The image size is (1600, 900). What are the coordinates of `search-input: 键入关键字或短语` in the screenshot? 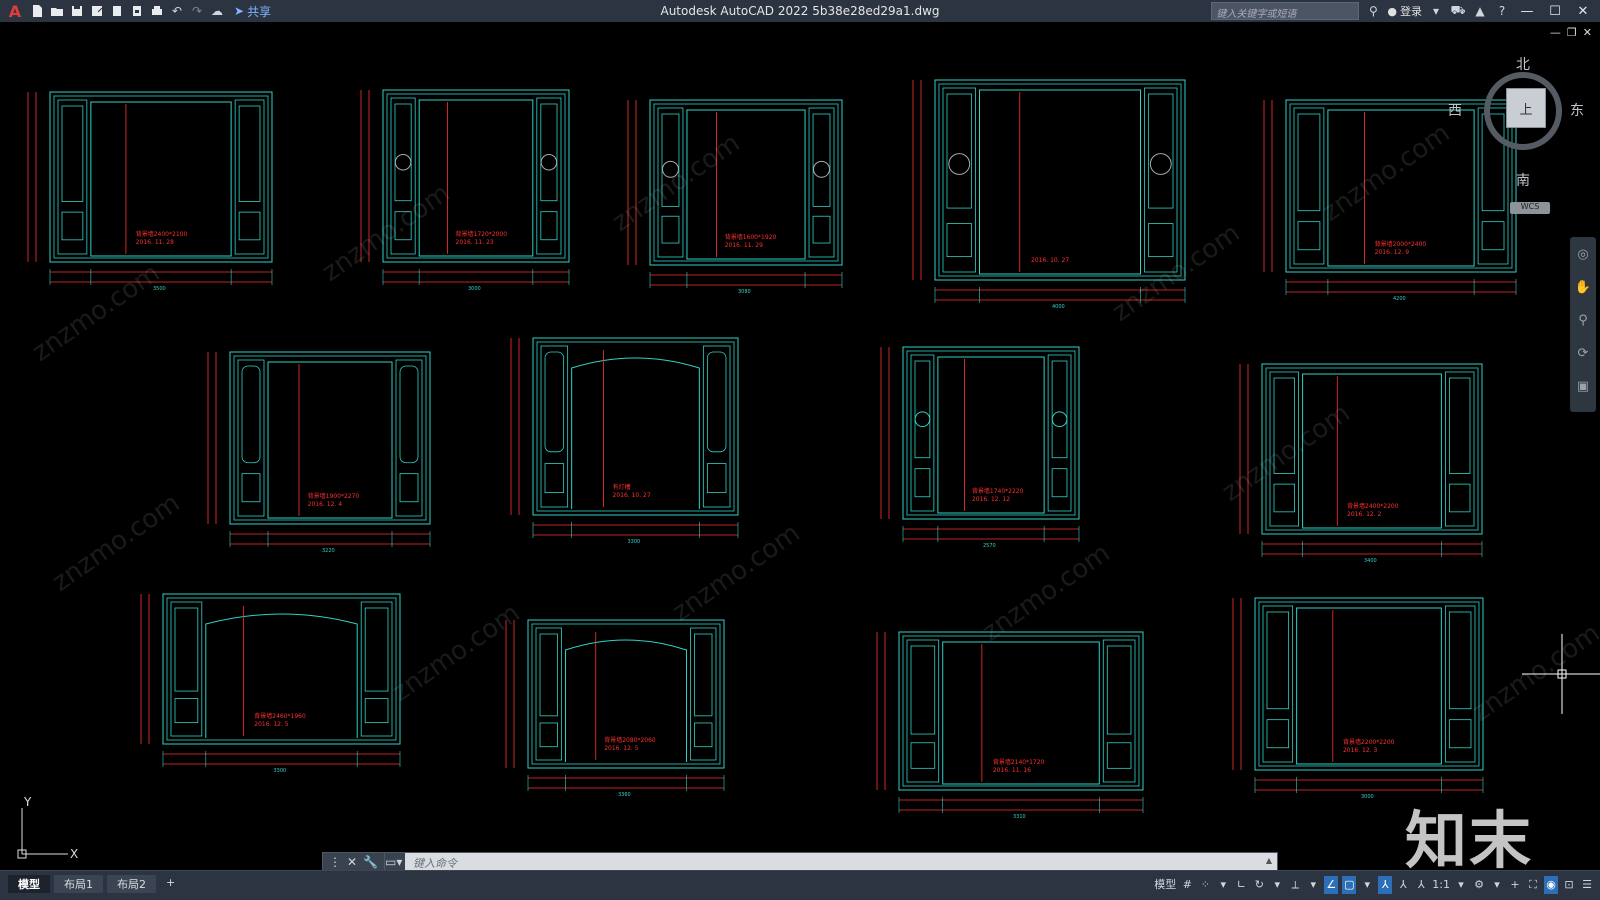 It's located at (1285, 11).